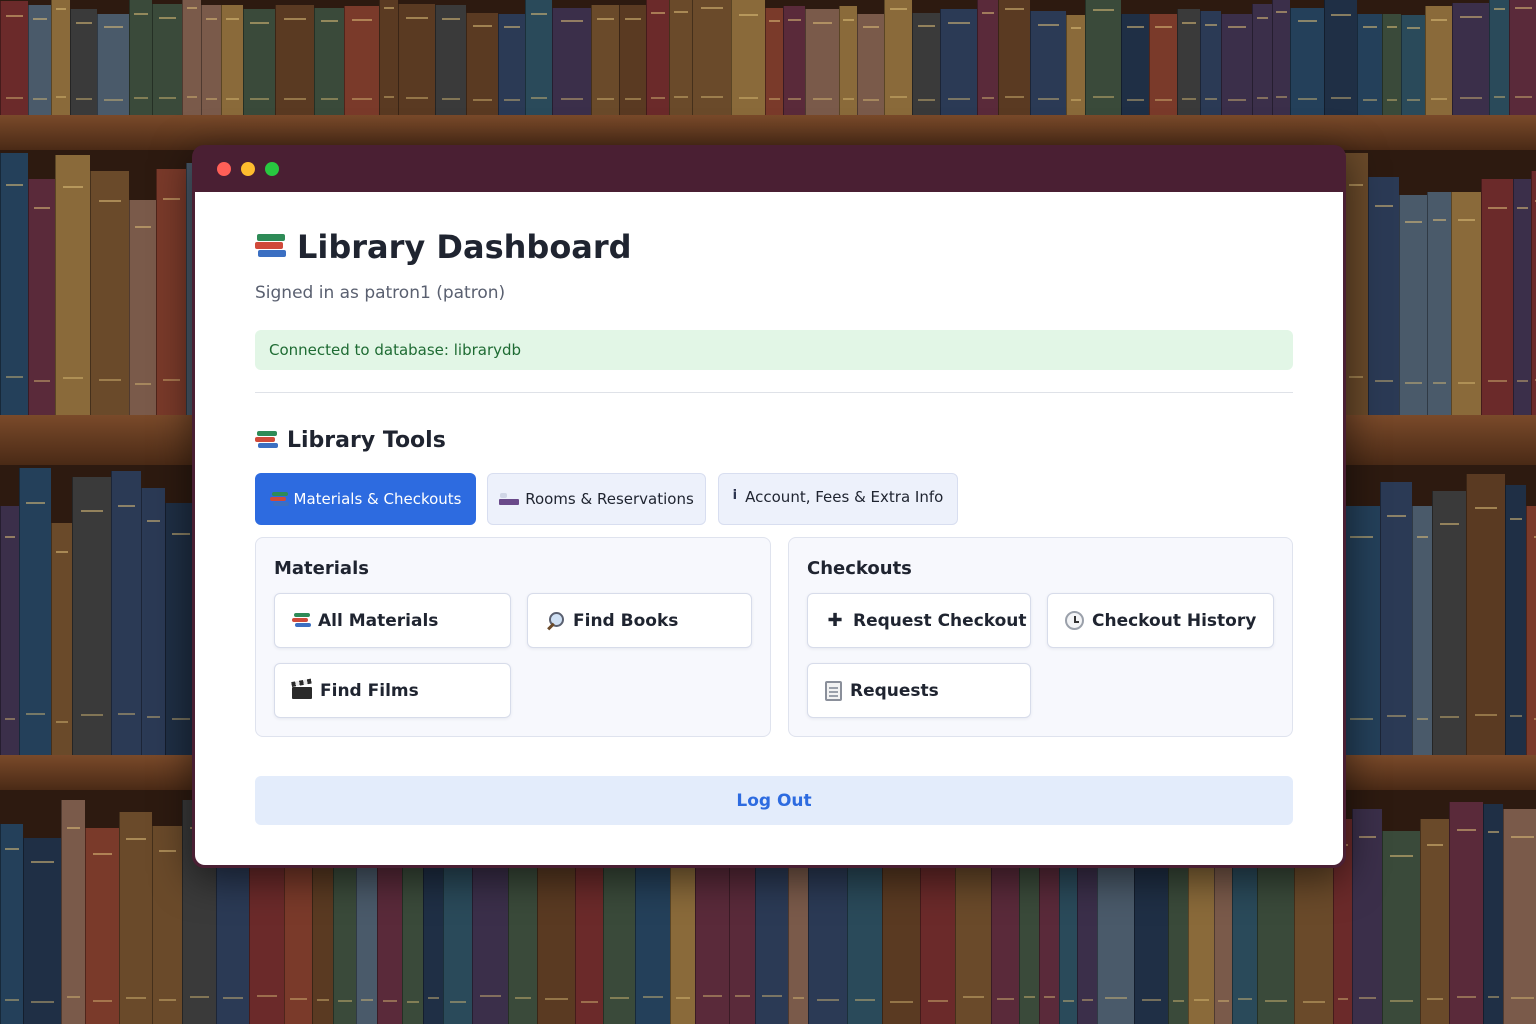 This screenshot has height=1024, width=1536. What do you see at coordinates (248, 169) in the screenshot?
I see `minimize-window-button` at bounding box center [248, 169].